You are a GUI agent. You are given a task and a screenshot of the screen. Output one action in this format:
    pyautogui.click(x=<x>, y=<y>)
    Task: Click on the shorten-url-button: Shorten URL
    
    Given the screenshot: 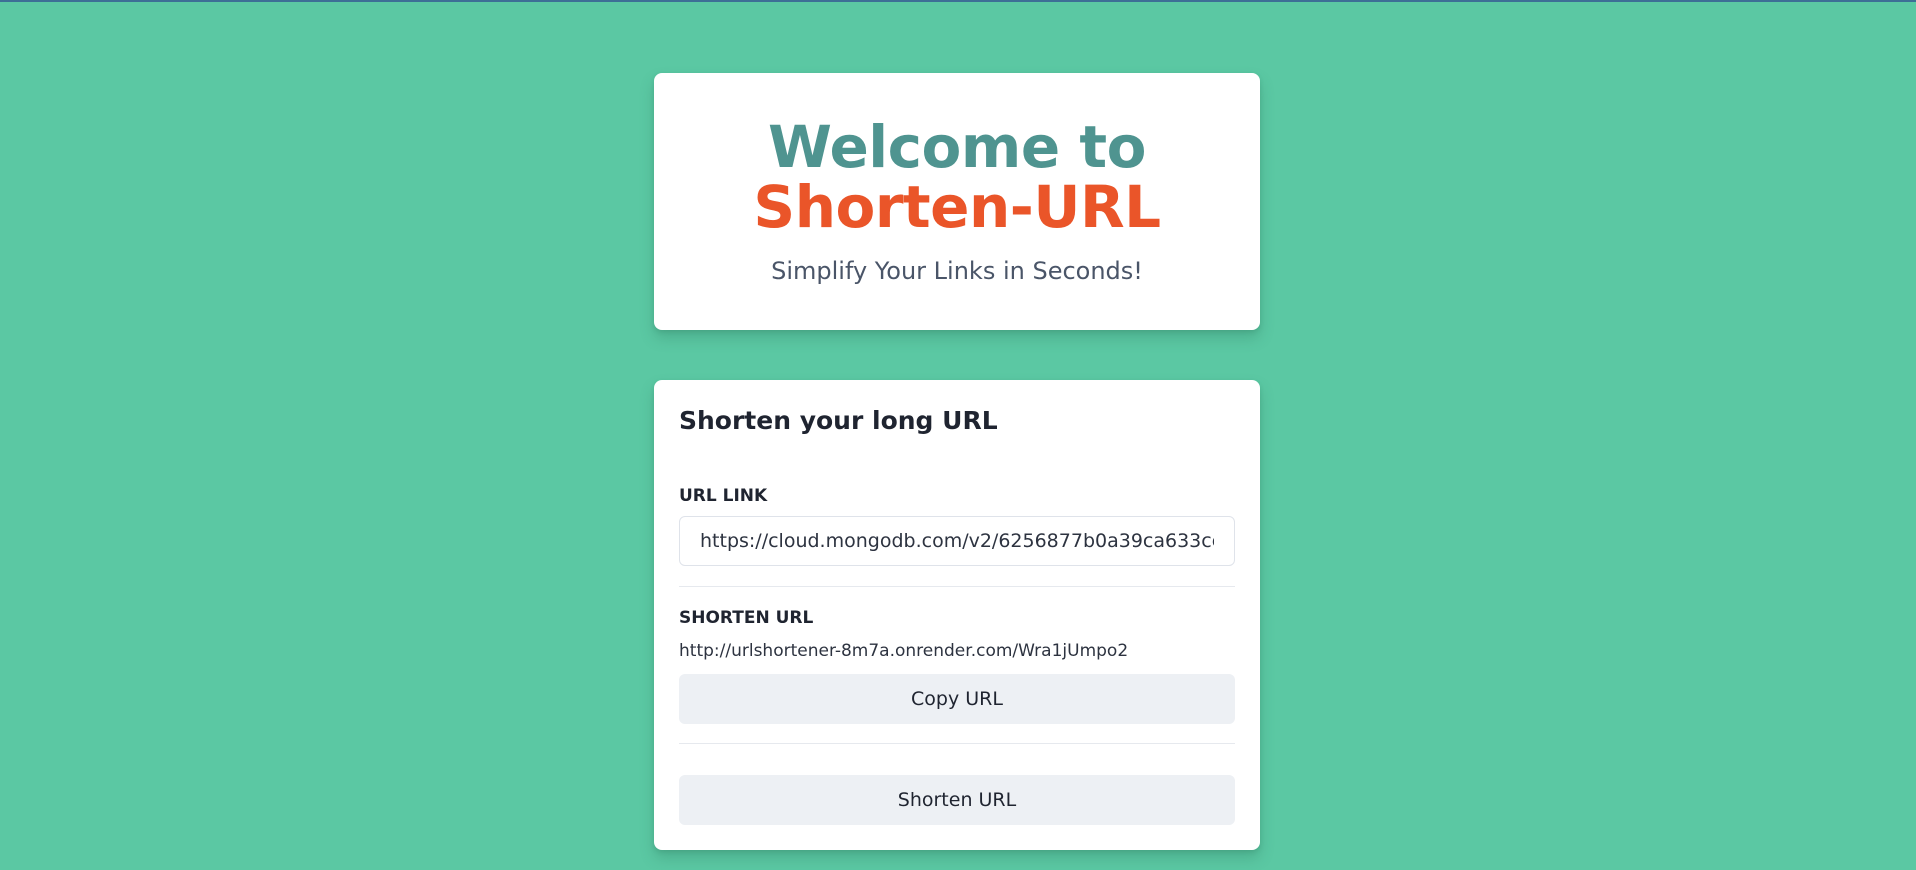 What is the action you would take?
    pyautogui.click(x=957, y=800)
    